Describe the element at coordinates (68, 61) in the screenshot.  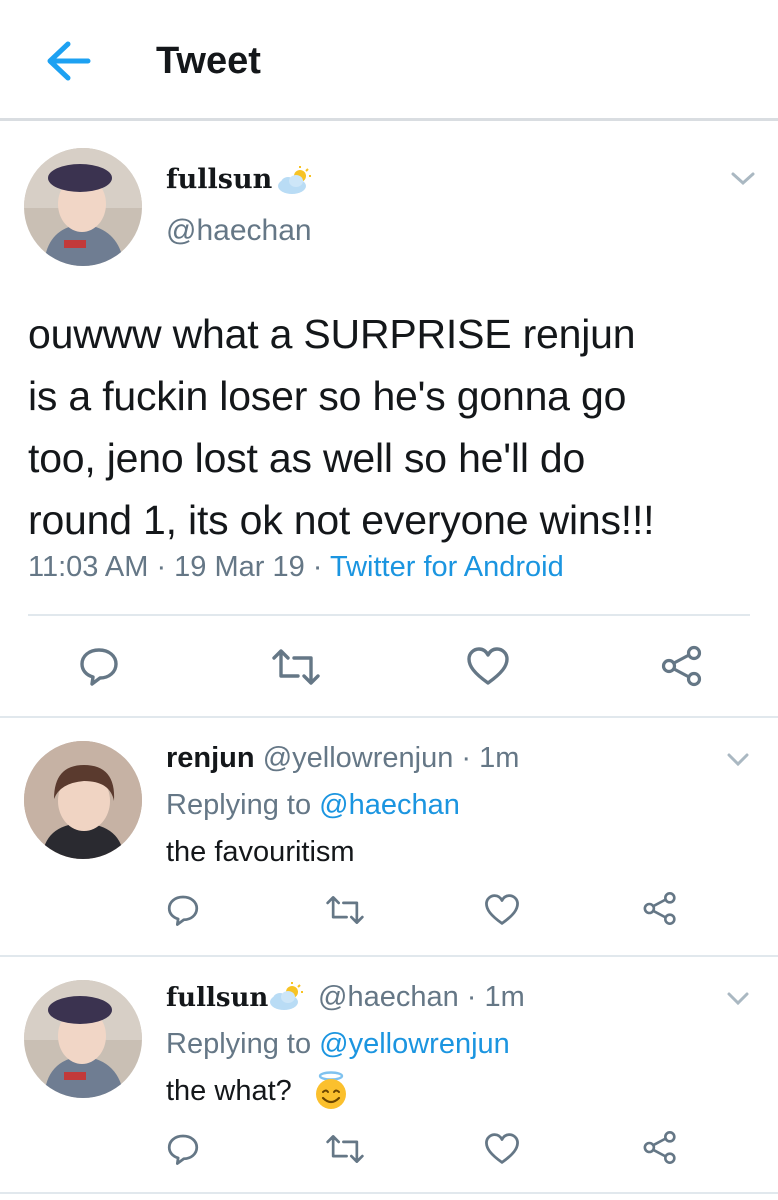
I see `back-arrow-icon` at that location.